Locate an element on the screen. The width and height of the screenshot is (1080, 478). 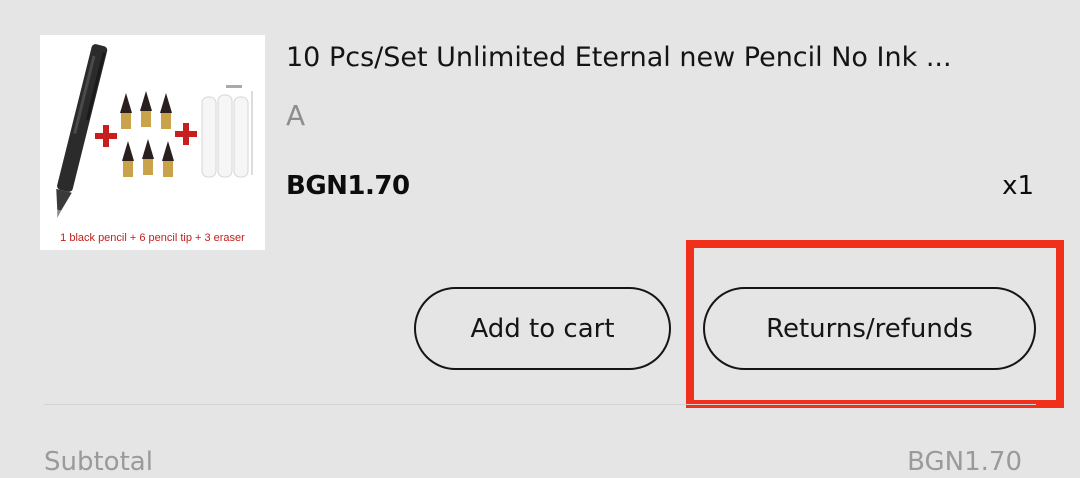
product-variant: A is located at coordinates (296, 115).